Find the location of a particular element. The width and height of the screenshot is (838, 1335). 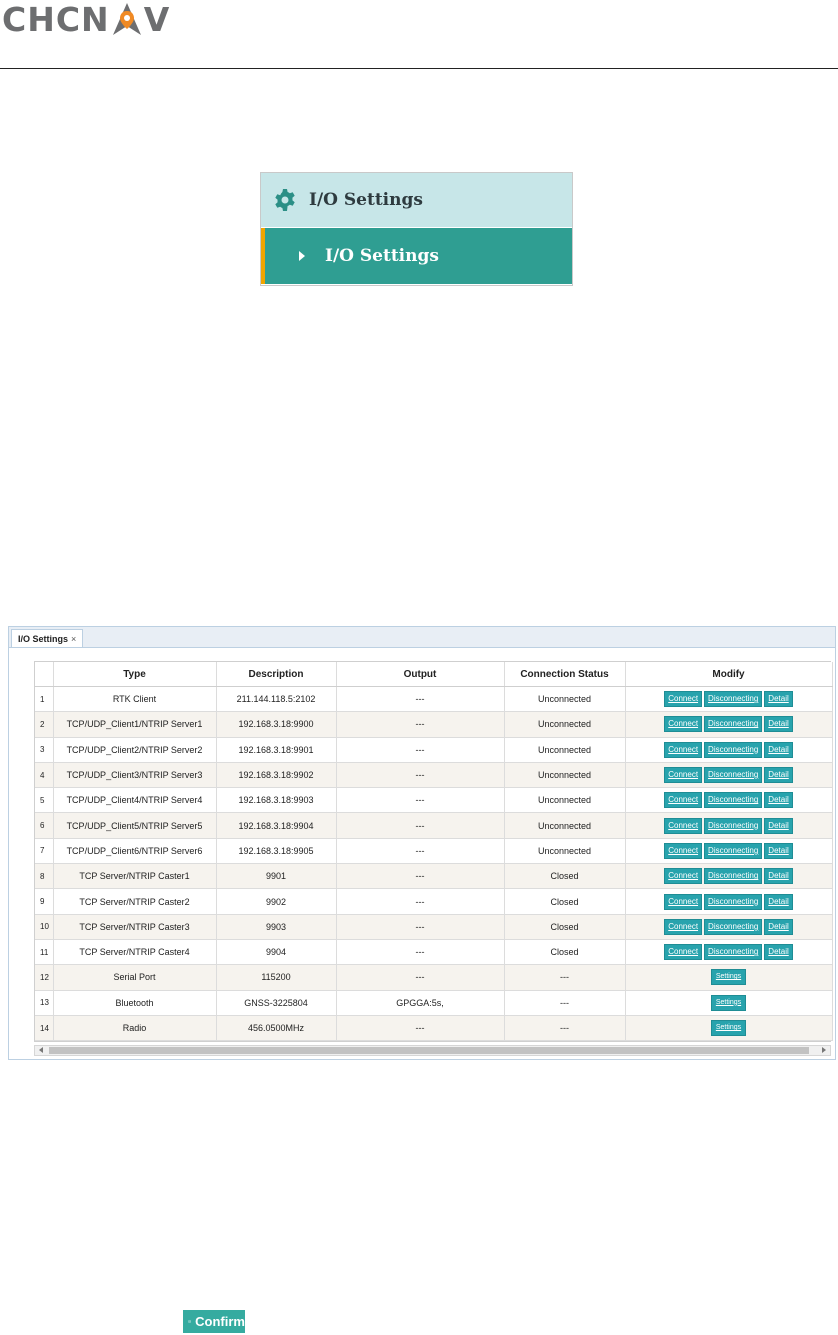

row-description: 9903 is located at coordinates (276, 927).